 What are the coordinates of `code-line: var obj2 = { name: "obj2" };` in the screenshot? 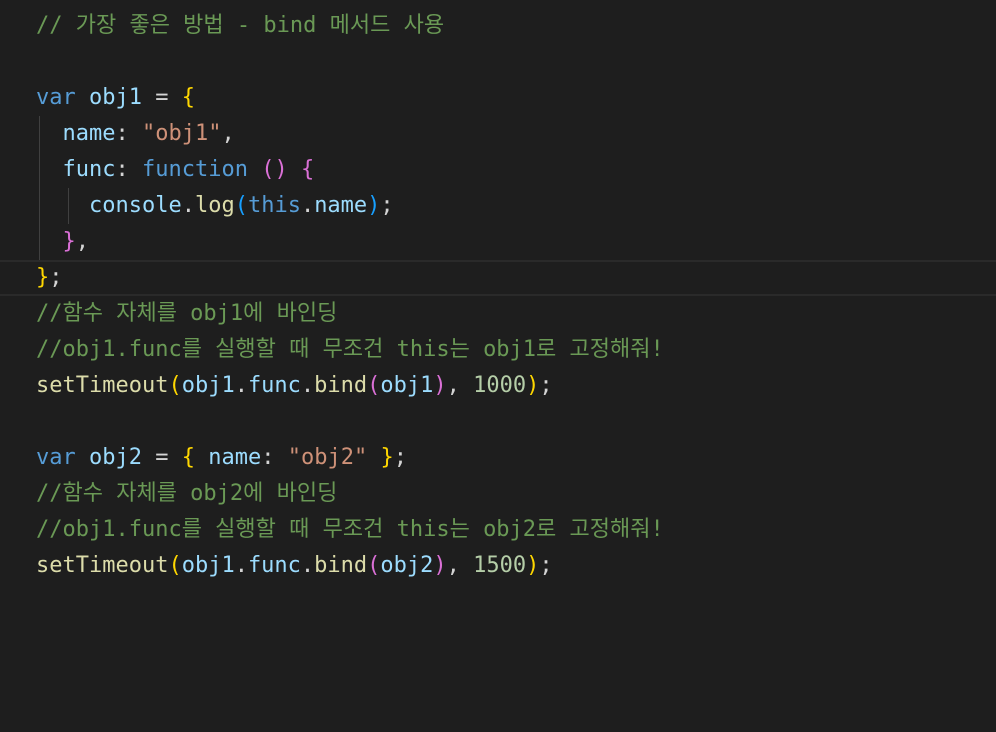 It's located at (516, 458).